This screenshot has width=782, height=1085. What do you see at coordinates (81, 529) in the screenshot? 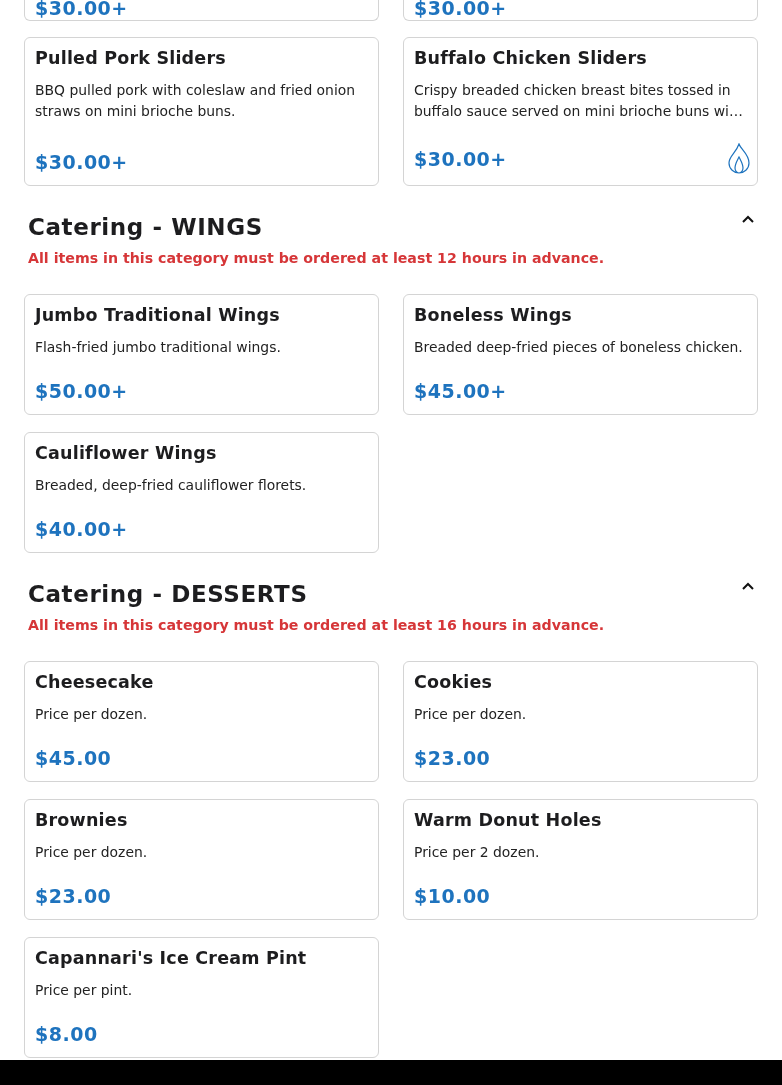
I see `item-price: $40.00+` at bounding box center [81, 529].